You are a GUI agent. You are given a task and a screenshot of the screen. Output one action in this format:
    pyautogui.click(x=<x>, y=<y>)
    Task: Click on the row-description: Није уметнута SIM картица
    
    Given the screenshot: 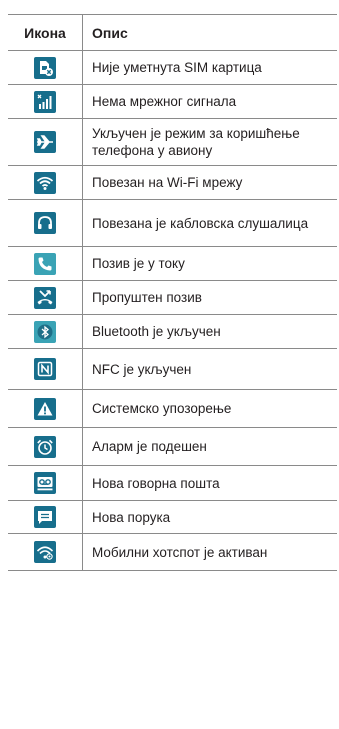 What is the action you would take?
    pyautogui.click(x=177, y=67)
    